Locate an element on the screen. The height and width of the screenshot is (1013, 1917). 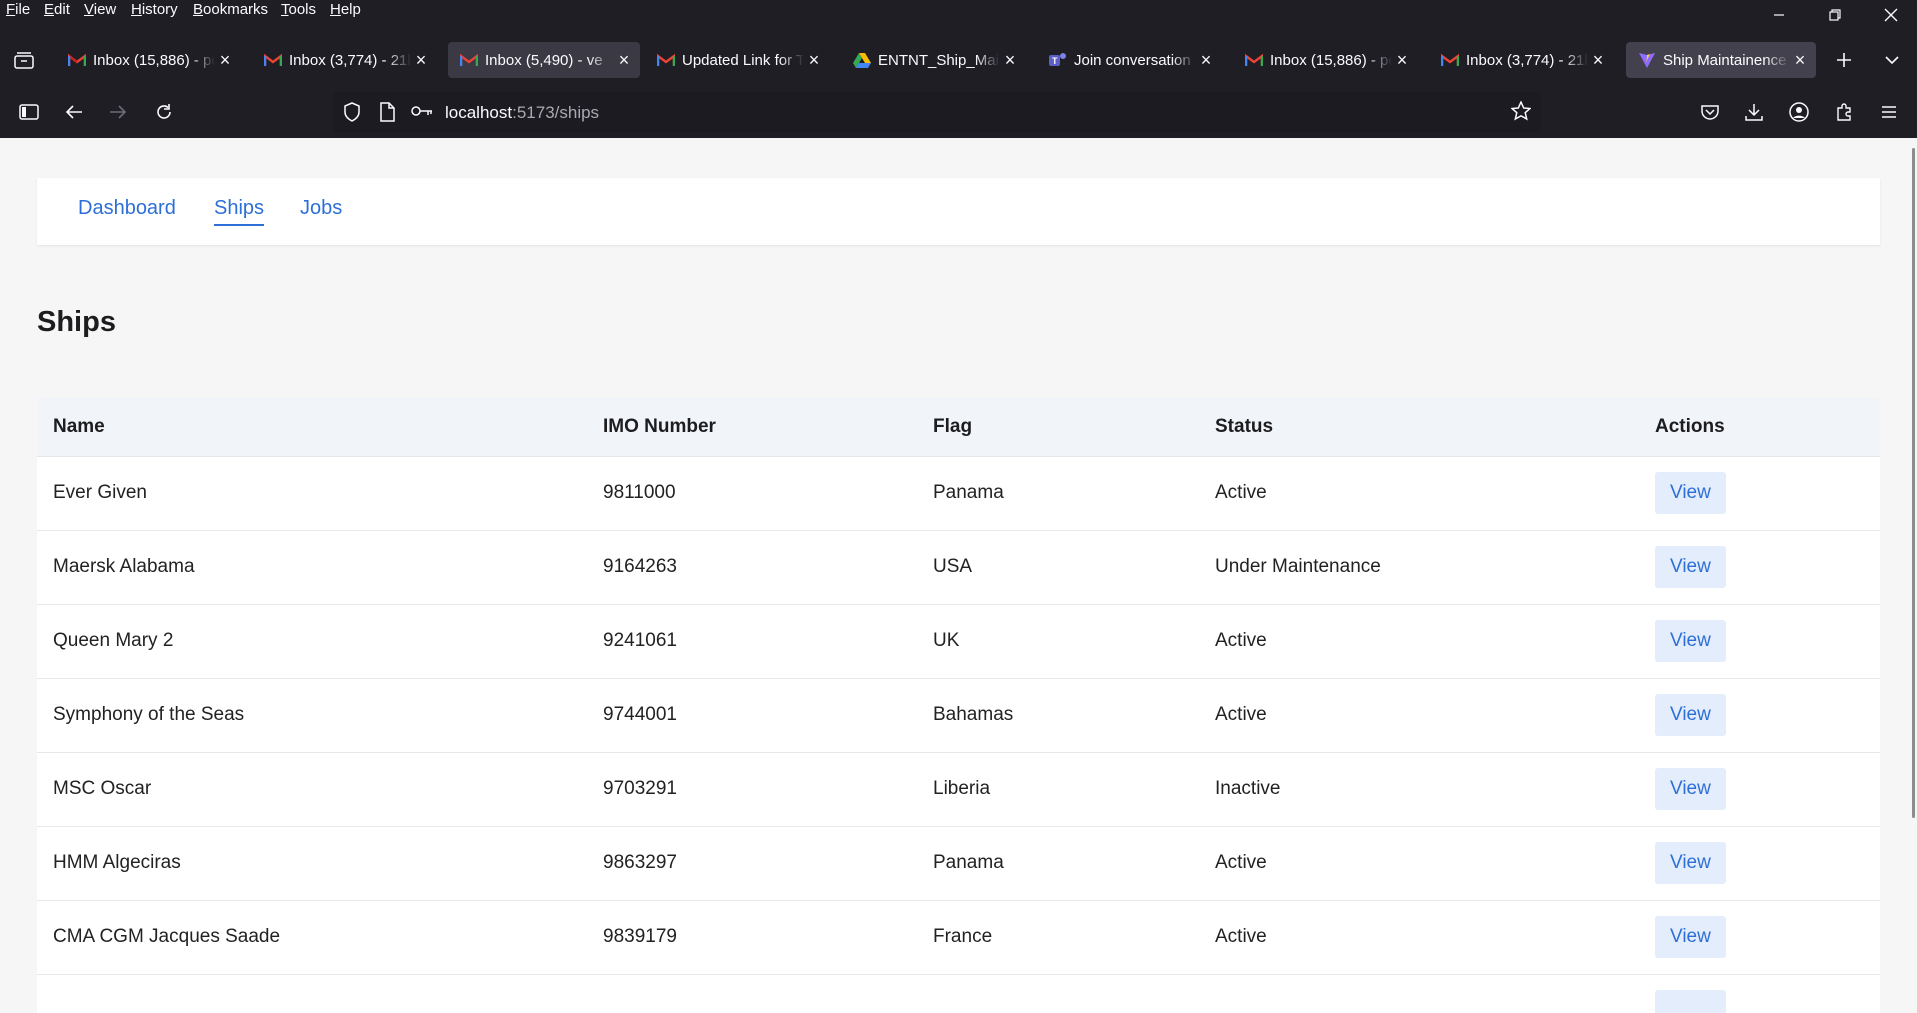
chevron-down-icon is located at coordinates (1892, 60).